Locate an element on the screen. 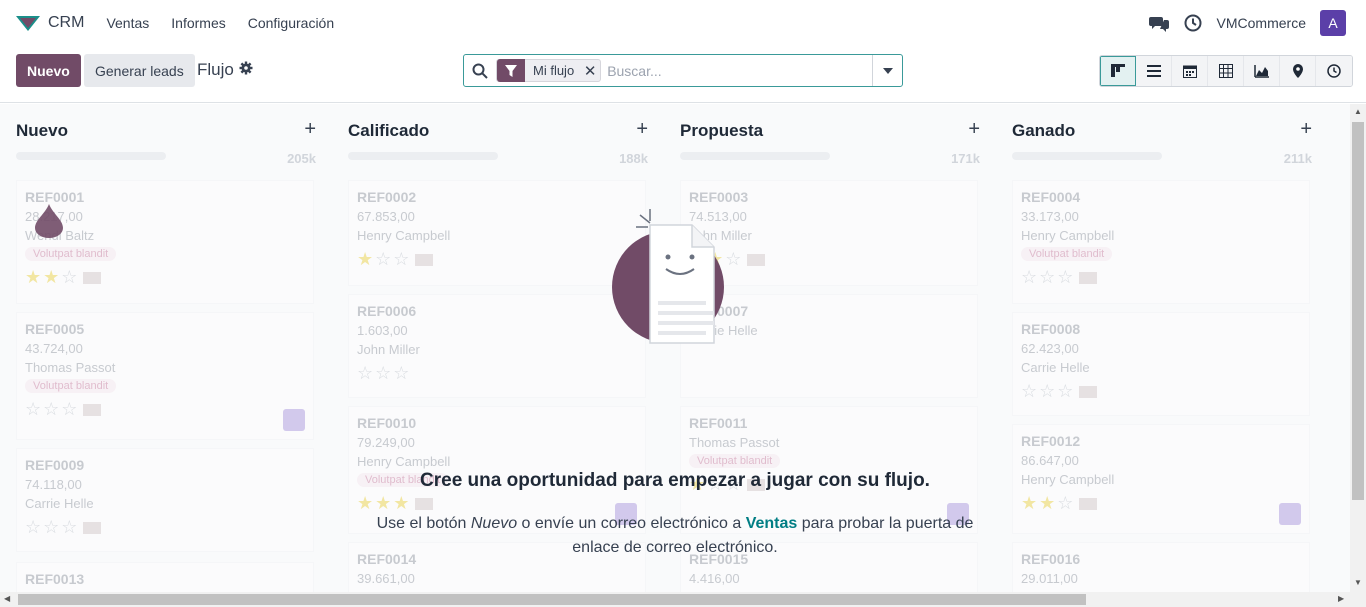 Image resolution: width=1366 pixels, height=607 pixels. kanban-card: REF0016 29.011,00 is located at coordinates (1161, 567).